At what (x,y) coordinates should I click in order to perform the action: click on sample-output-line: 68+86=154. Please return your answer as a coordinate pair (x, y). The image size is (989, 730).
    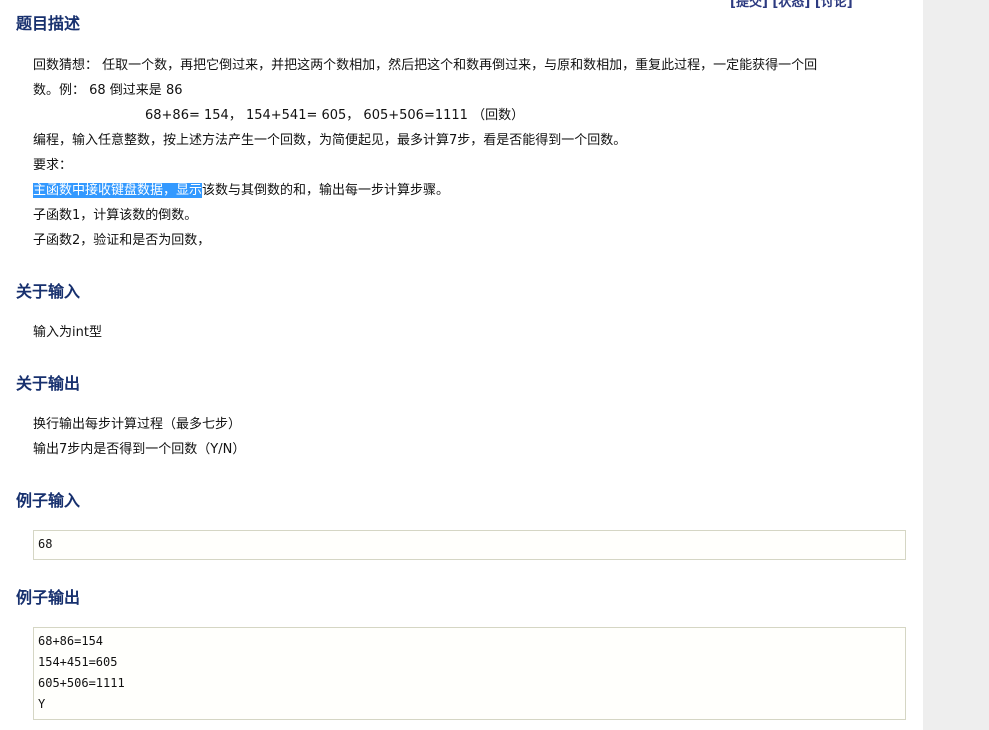
    Looking at the image, I should click on (71, 641).